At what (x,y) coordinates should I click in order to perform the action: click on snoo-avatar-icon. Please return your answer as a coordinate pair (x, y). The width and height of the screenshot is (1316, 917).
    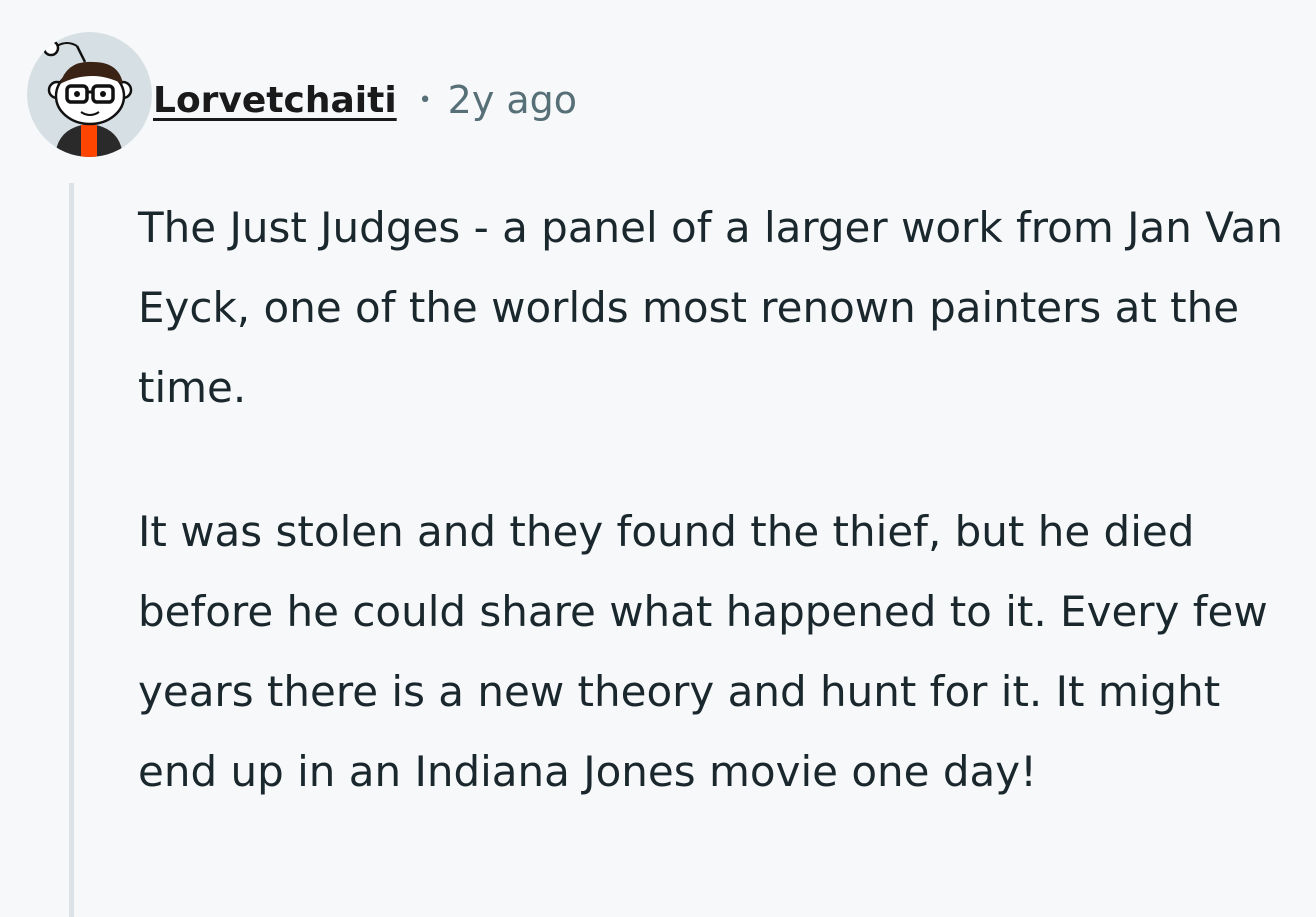
    Looking at the image, I should click on (89, 94).